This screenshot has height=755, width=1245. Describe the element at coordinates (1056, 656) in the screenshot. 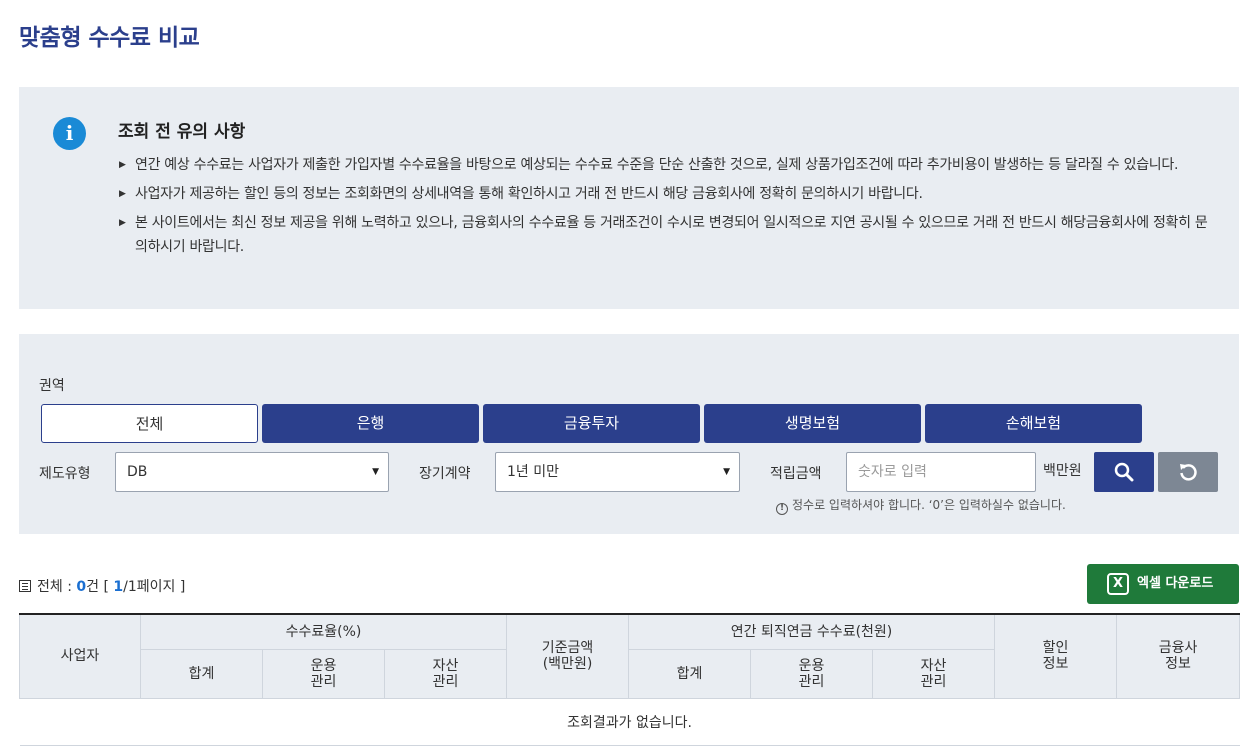

I see `header-discount: 할인 정보` at that location.